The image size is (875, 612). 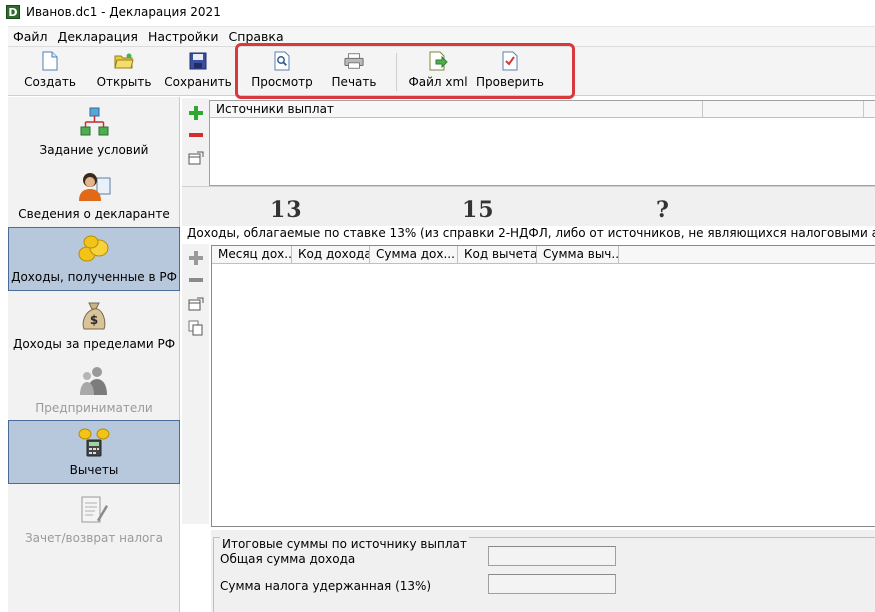 What do you see at coordinates (437, 12) in the screenshot?
I see `title-bar: D Иванов.dc1 - Декларация 2021` at bounding box center [437, 12].